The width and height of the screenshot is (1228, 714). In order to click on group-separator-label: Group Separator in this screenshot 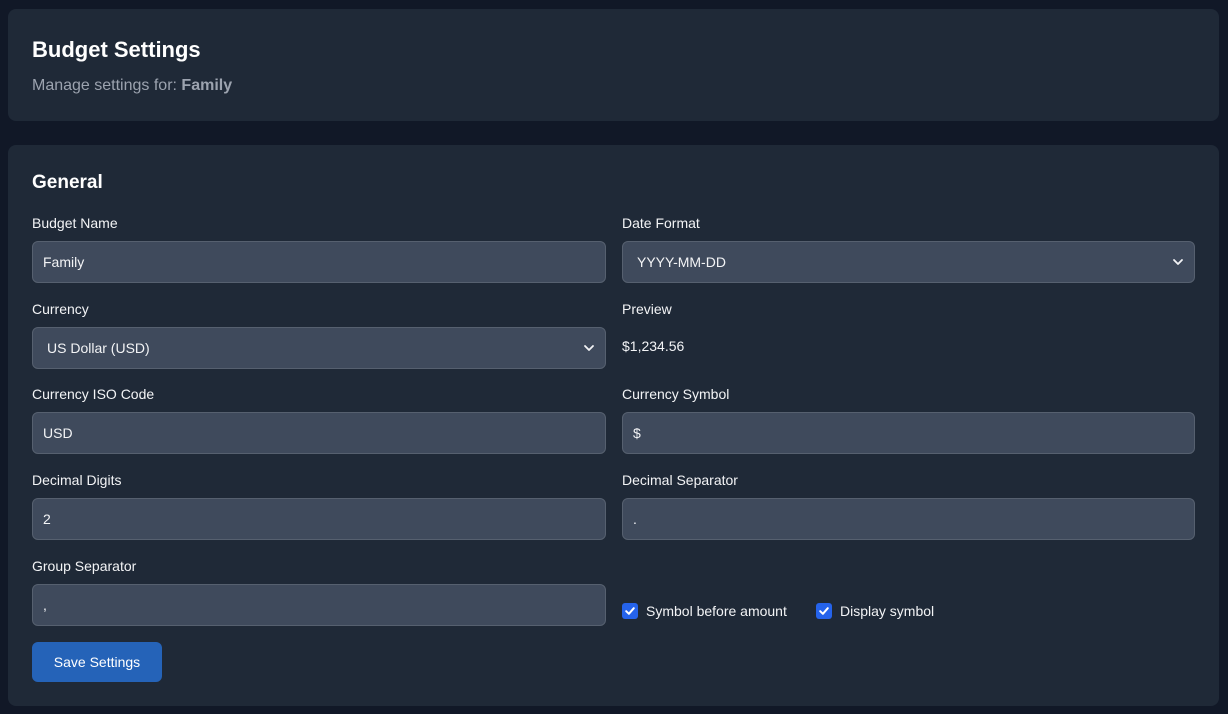, I will do `click(84, 566)`.